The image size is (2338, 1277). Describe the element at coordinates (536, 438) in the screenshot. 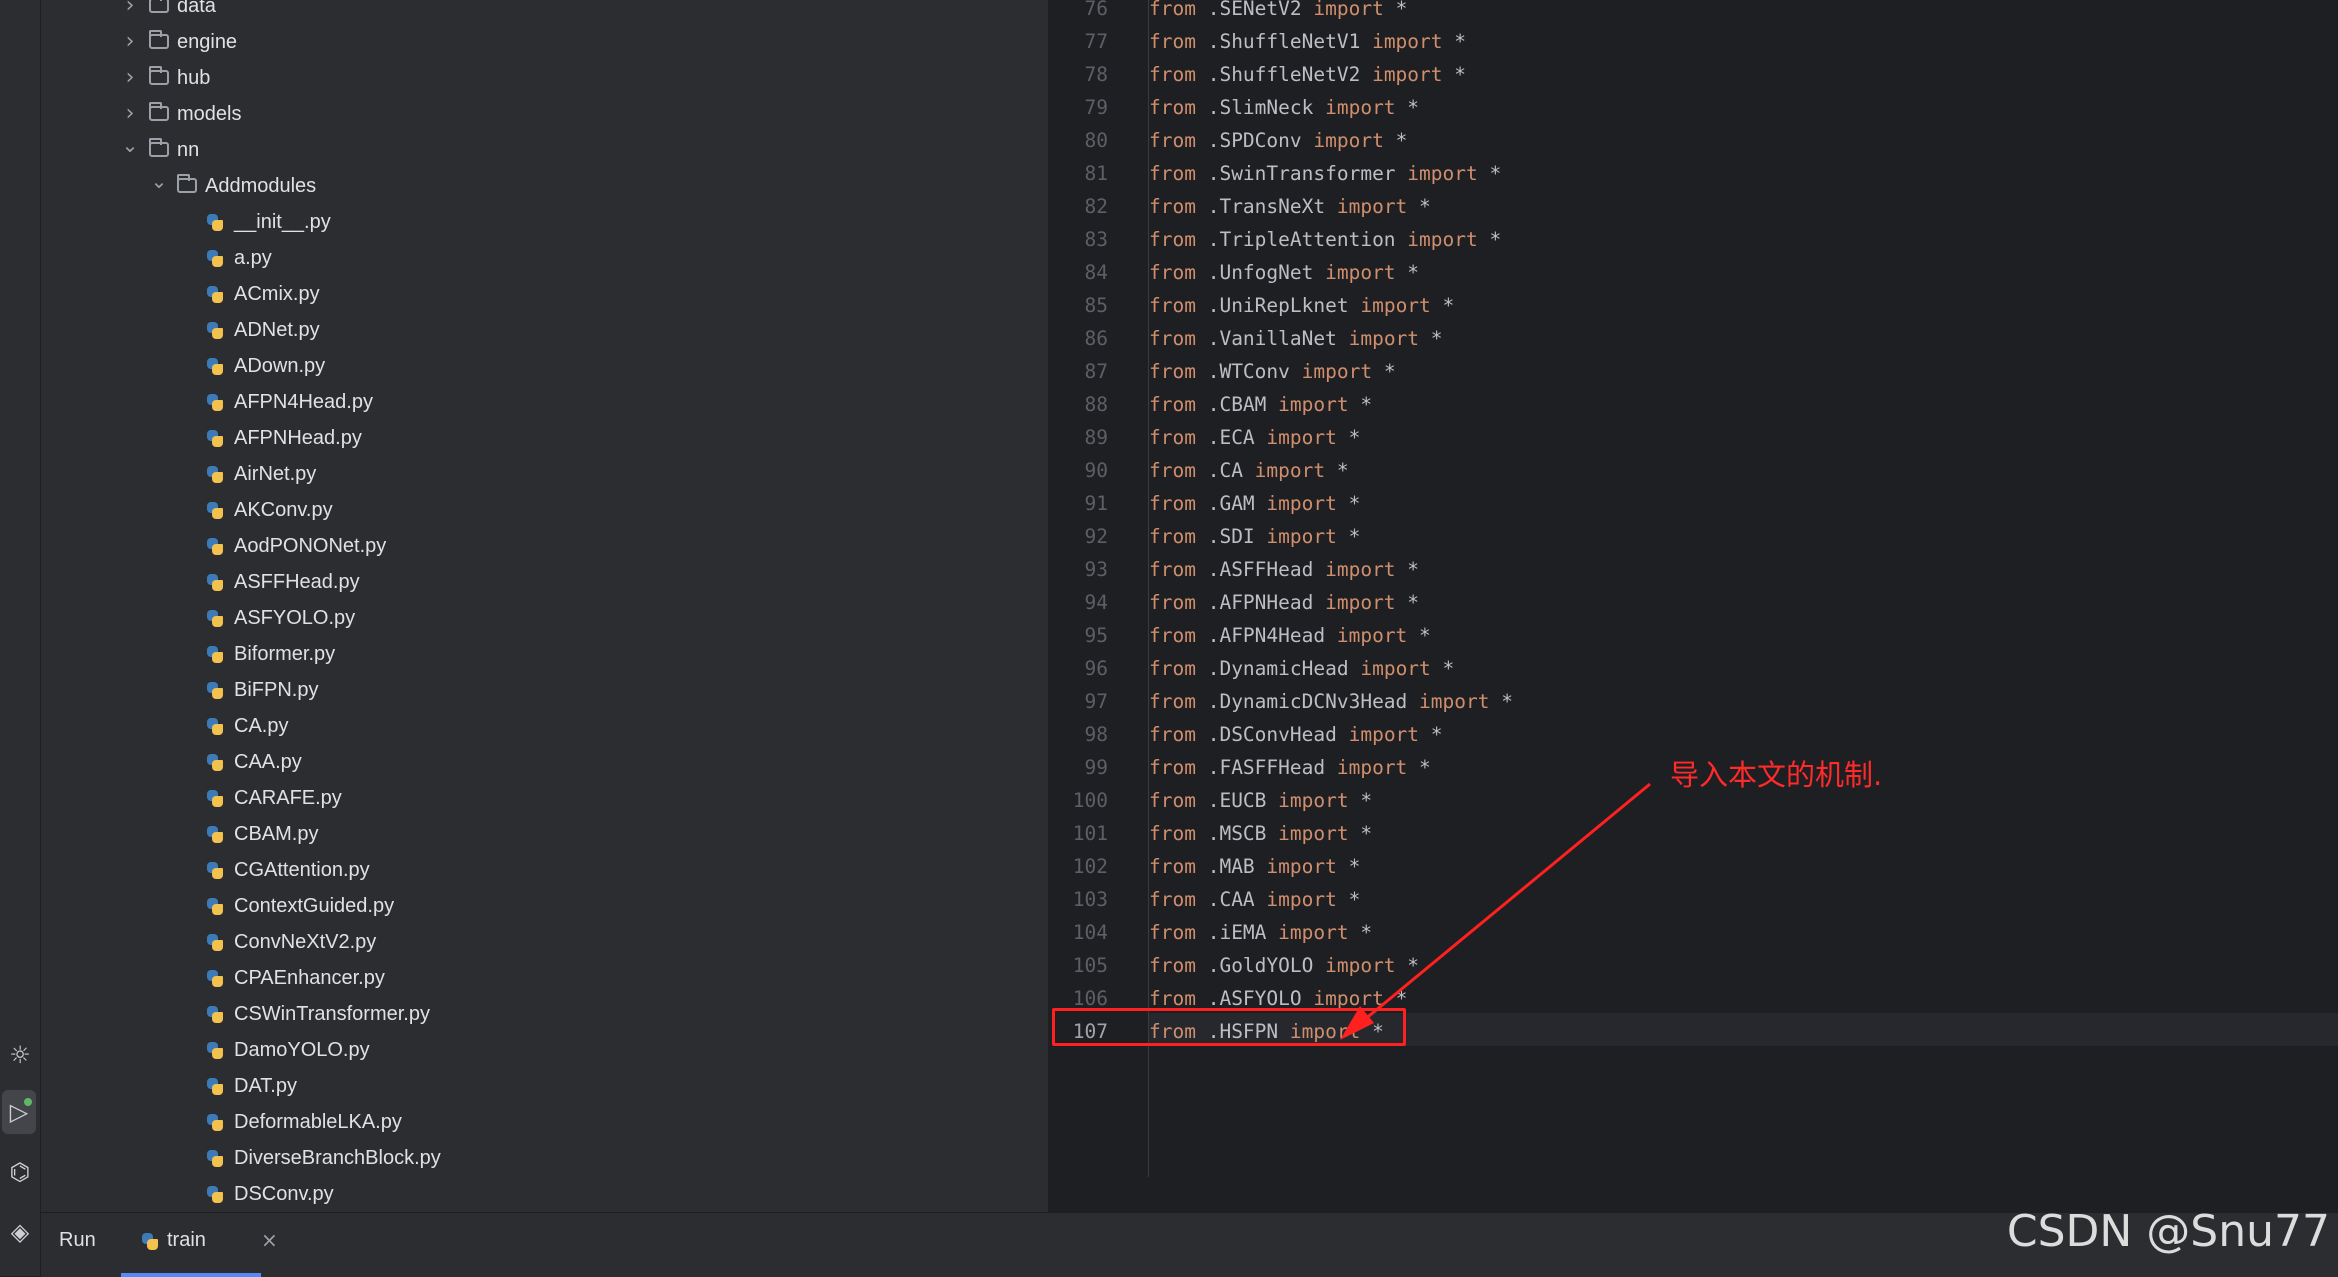

I see `tree-file: AFPNHead.py` at that location.